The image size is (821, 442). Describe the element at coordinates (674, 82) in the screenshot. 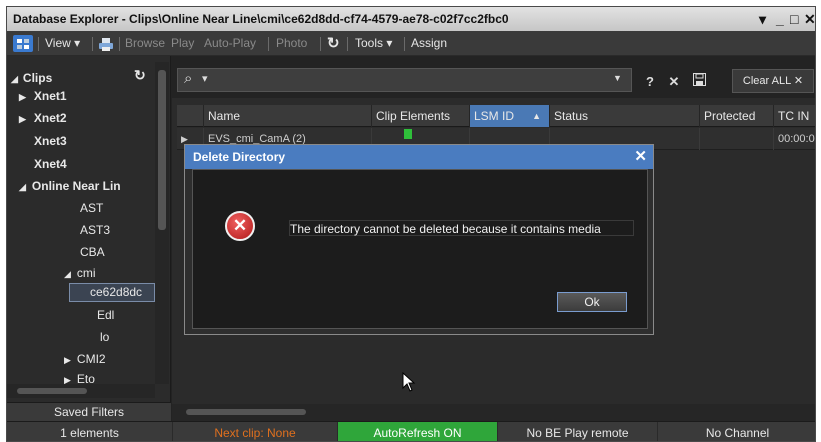

I see `clear-search-icon: ✕` at that location.